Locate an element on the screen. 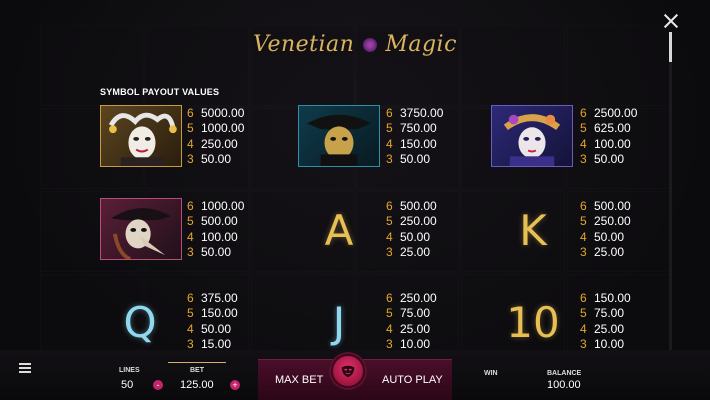 This screenshot has width=710, height=400. payout-row: 5 750.00 is located at coordinates (414, 128).